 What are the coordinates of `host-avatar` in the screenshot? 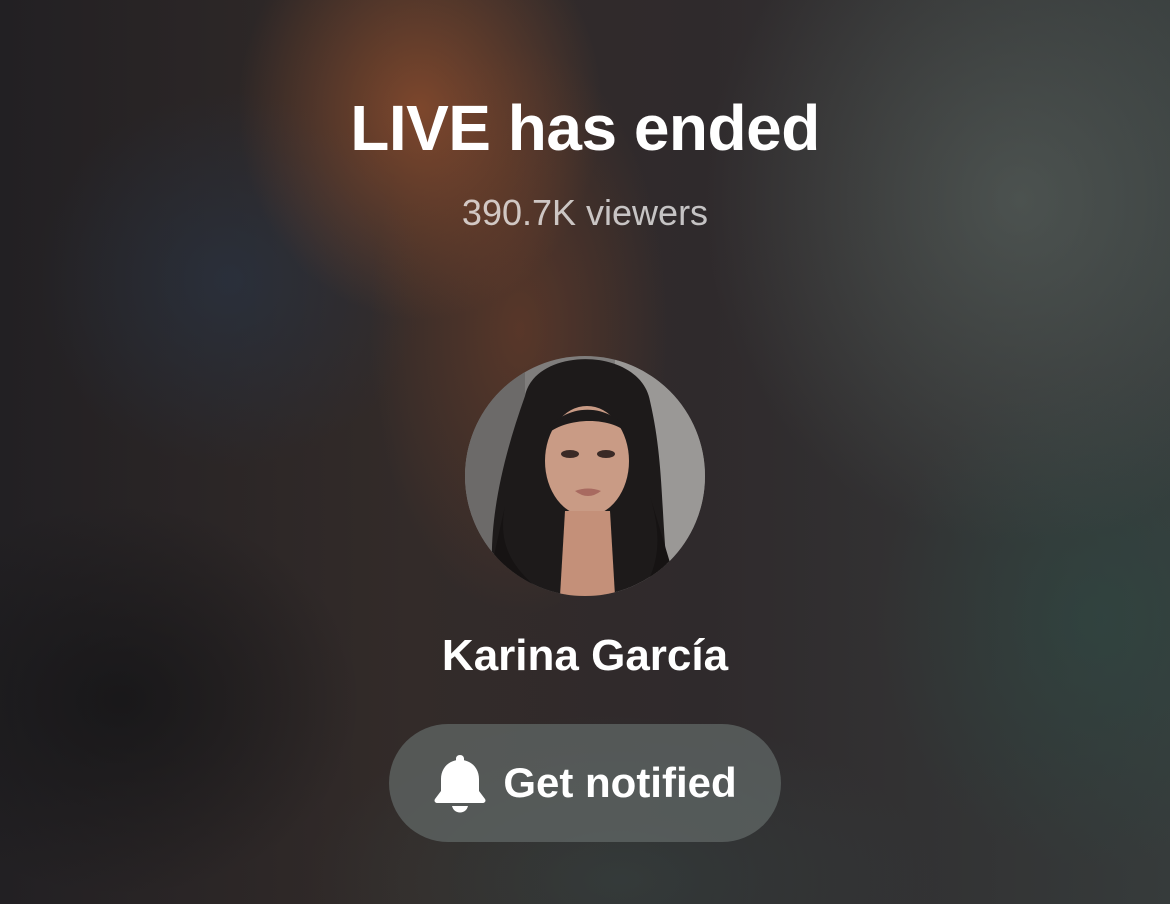 It's located at (585, 476).